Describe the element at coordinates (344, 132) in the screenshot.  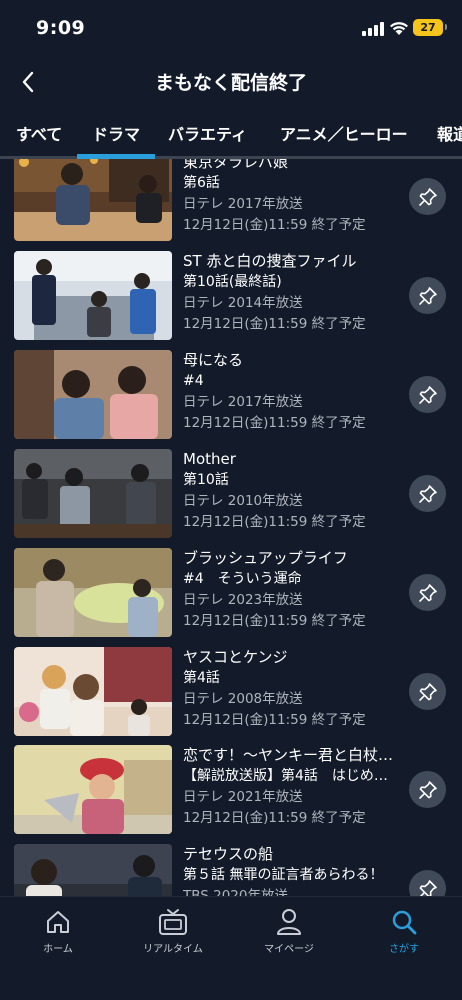
I see `tab-anime-hero: アニメ／ヒーロー` at that location.